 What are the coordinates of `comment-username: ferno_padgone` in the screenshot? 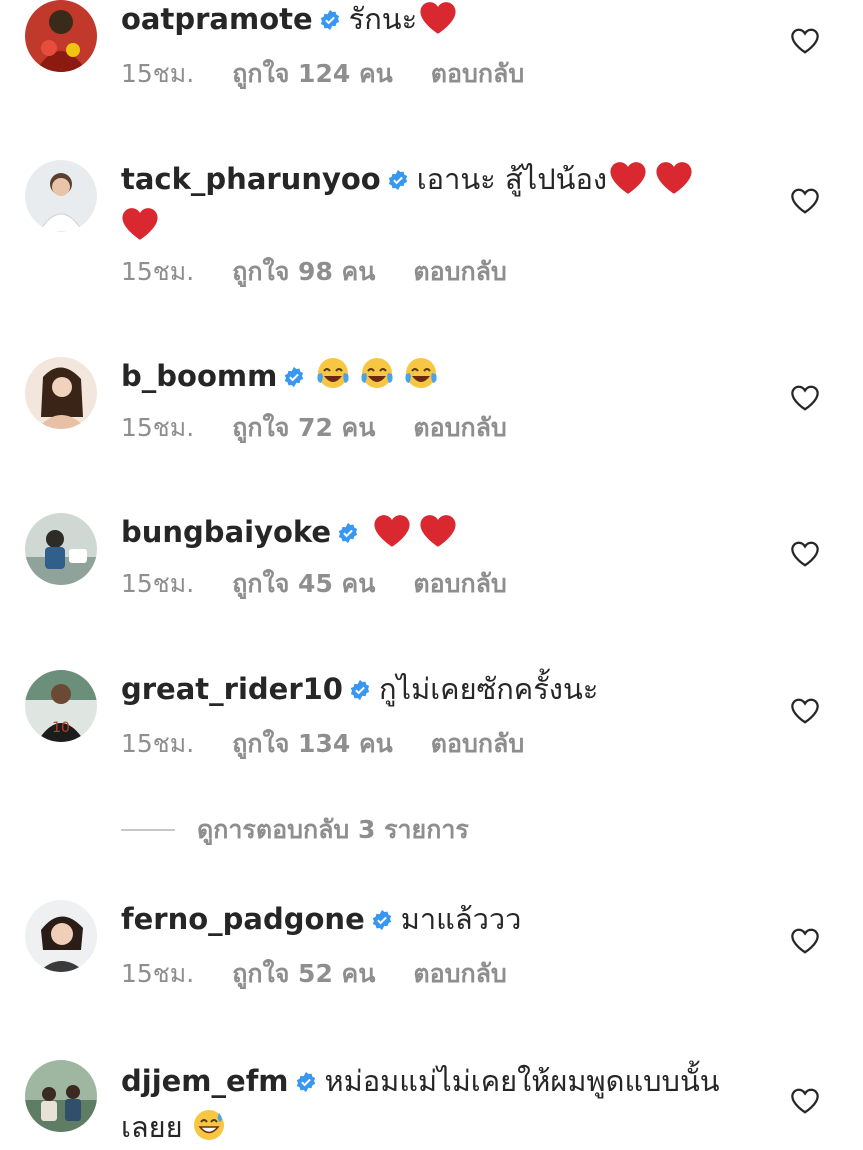 It's located at (243, 919).